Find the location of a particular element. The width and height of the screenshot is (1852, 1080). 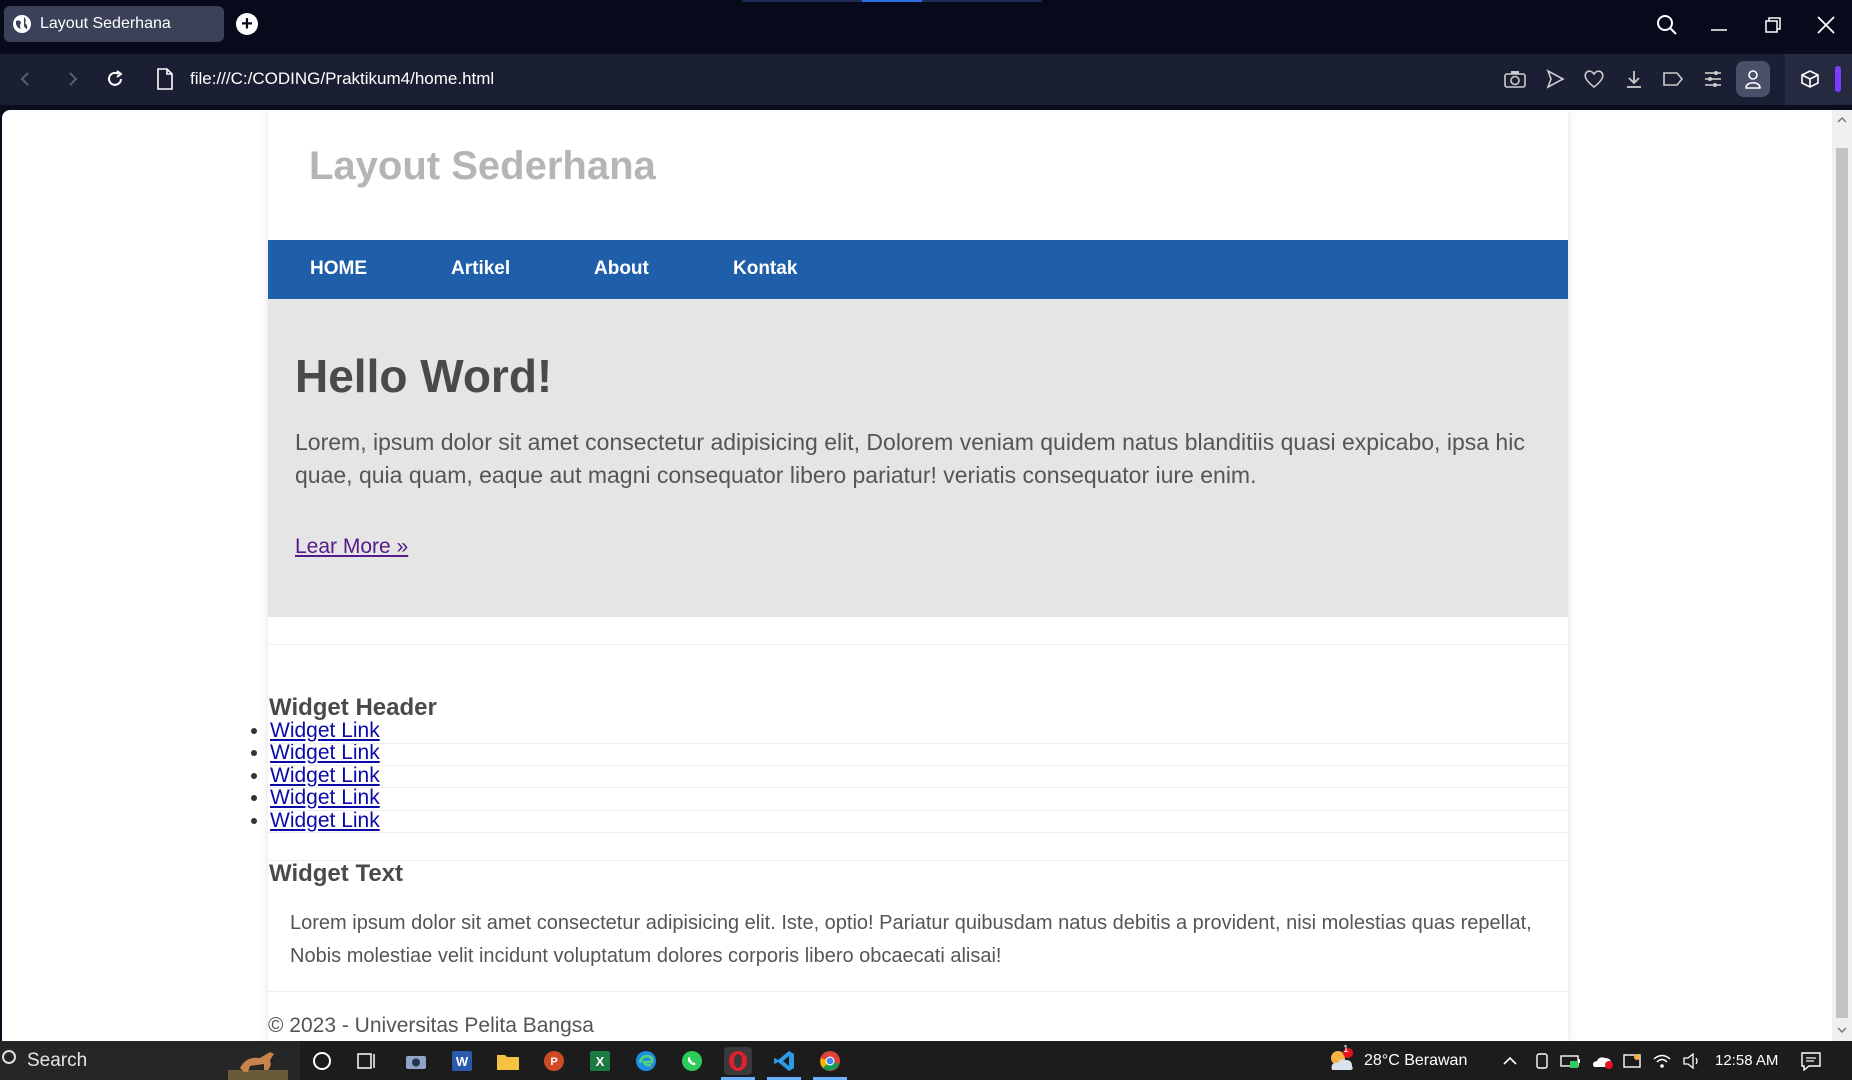

word-icon: W is located at coordinates (462, 1061).